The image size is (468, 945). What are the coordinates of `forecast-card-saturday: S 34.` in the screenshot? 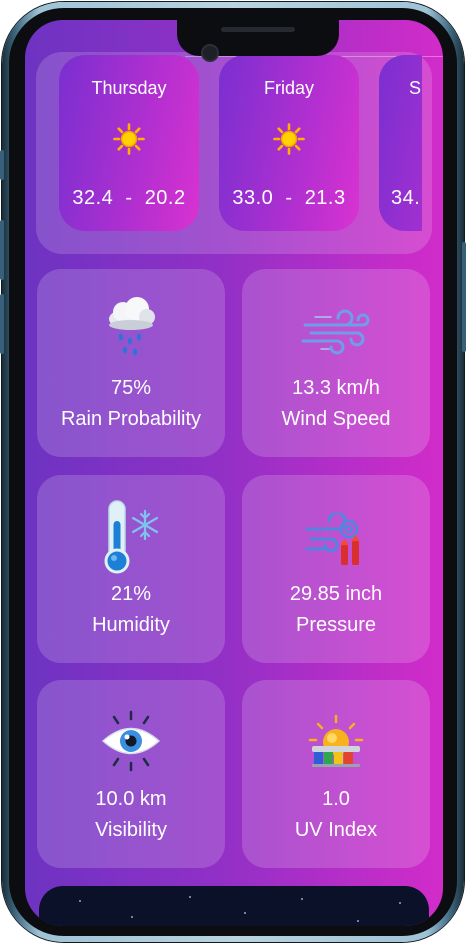 It's located at (400, 143).